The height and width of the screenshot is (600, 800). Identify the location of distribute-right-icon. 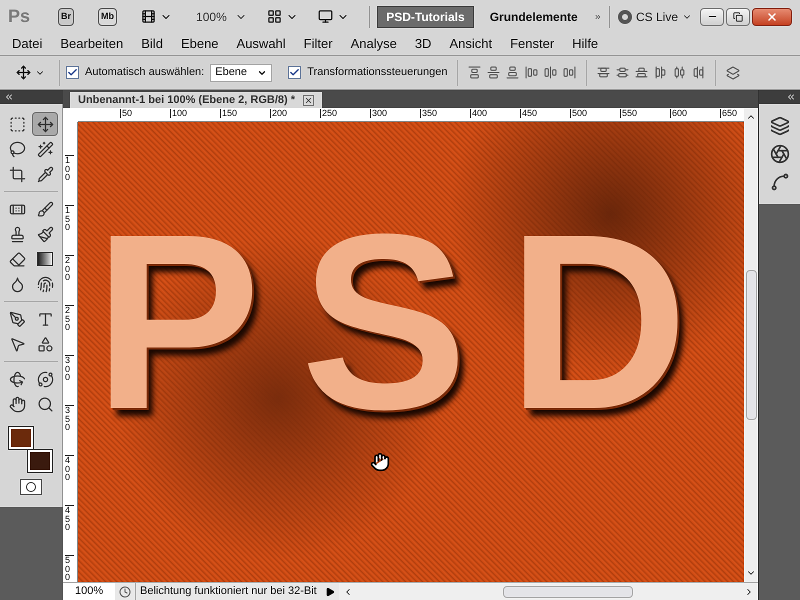
(699, 72).